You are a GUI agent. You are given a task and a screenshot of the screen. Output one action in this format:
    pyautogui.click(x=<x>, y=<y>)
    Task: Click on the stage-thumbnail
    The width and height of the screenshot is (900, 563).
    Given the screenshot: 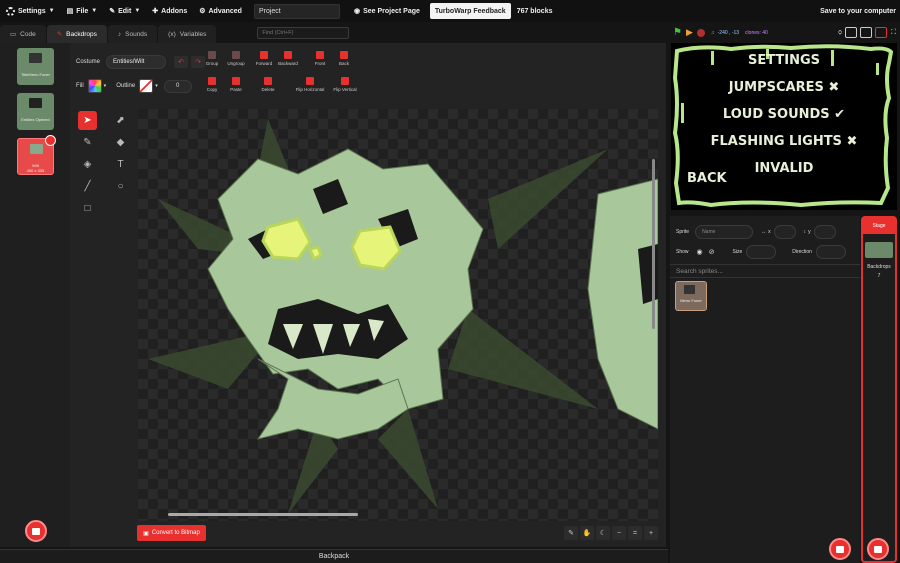 What is the action you would take?
    pyautogui.click(x=879, y=250)
    